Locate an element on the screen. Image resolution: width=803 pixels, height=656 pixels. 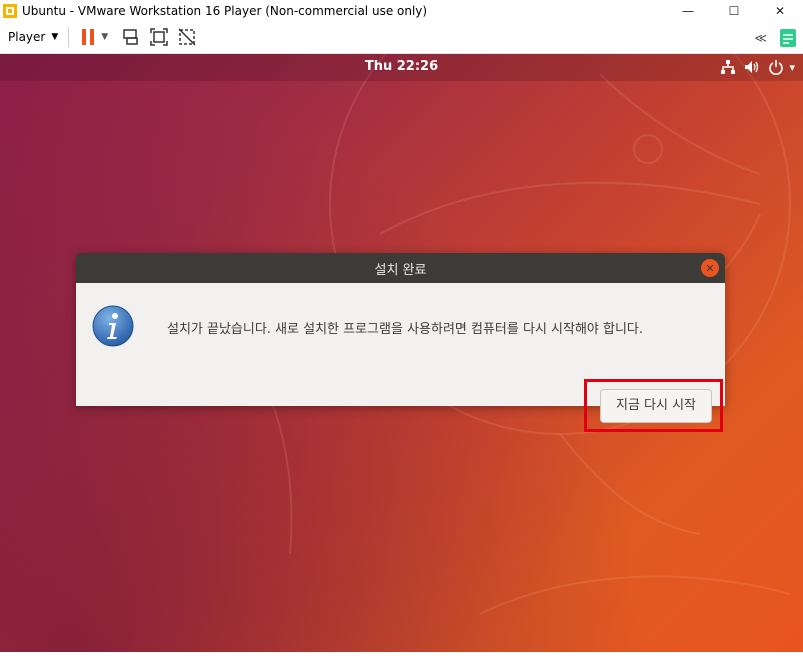
dialog-title: 설치 완료 is located at coordinates (400, 270).